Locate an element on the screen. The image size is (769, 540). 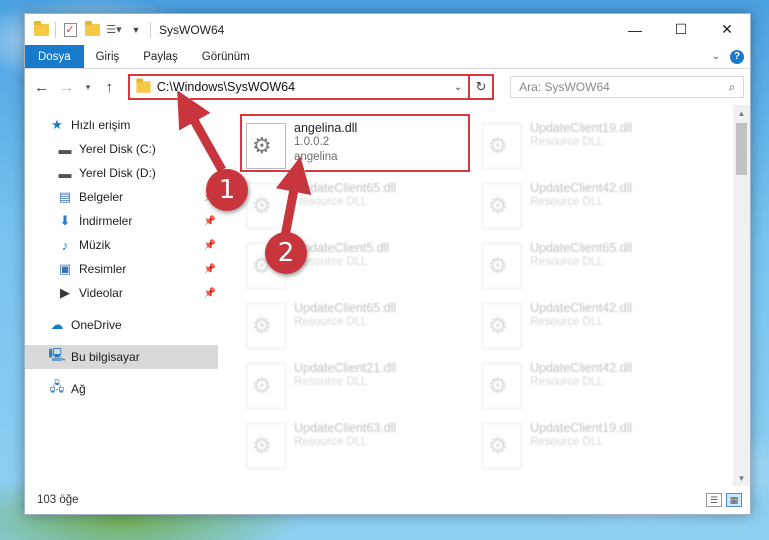
recent-locations-button: ▾ is located at coordinates (87, 87).